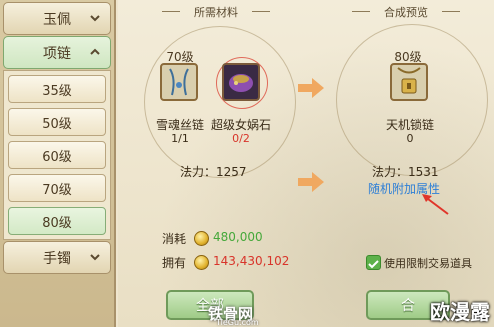 Image resolution: width=494 pixels, height=327 pixels. I want to click on restricted-items-label: 使用限制交易道具, so click(428, 263).